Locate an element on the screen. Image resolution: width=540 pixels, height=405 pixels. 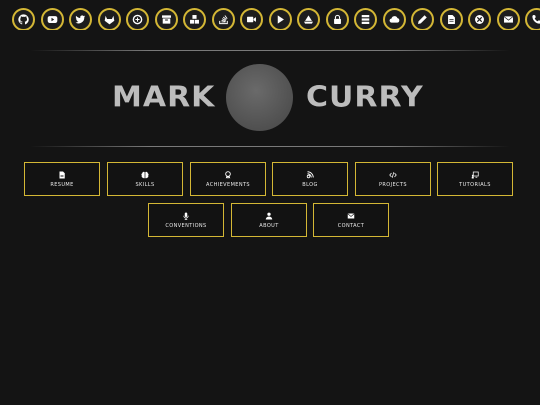
nav-resume-button: RESUME is located at coordinates (62, 179).